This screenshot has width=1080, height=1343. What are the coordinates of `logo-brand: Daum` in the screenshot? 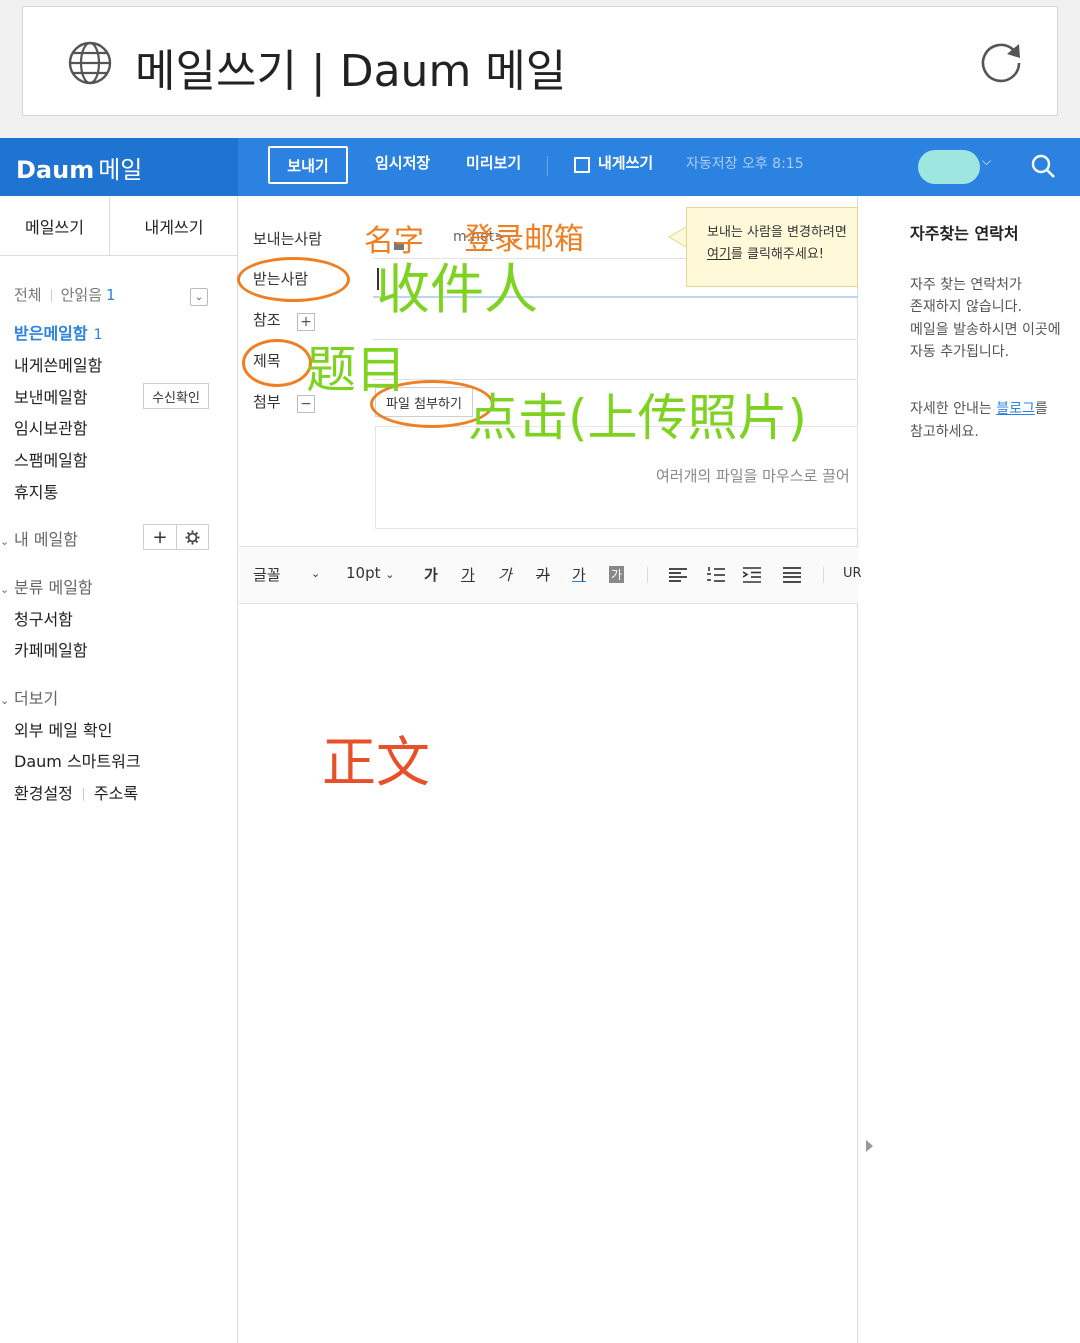 It's located at (55, 170).